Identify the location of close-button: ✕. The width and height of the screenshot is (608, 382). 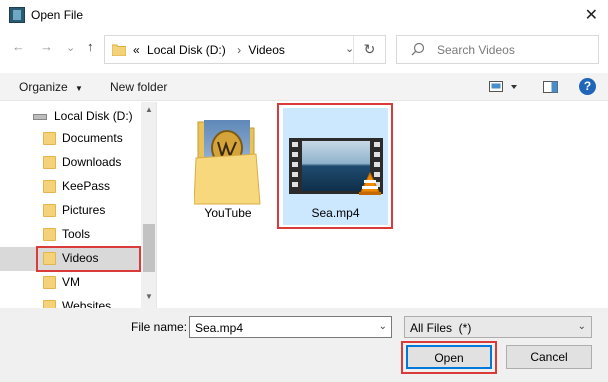
(591, 15).